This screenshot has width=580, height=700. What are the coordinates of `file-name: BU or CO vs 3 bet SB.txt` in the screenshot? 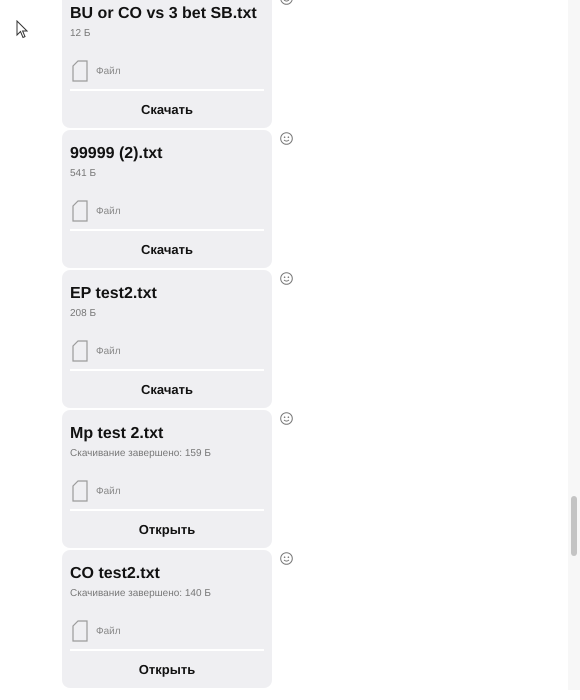 It's located at (164, 14).